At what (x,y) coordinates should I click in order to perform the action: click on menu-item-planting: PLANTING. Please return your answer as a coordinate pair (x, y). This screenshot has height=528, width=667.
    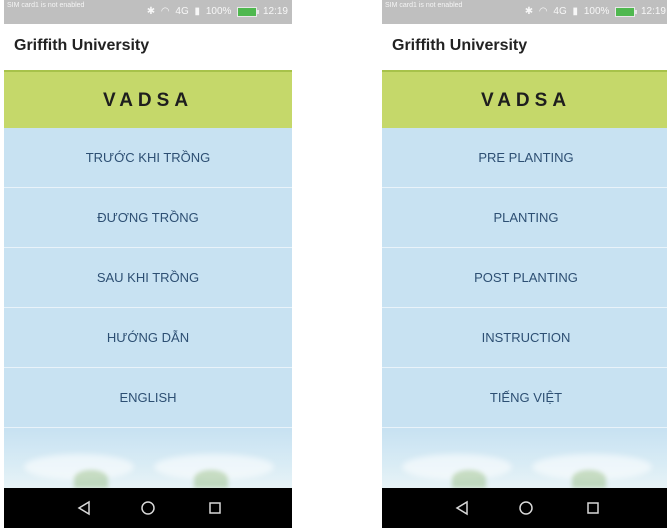
    Looking at the image, I should click on (524, 218).